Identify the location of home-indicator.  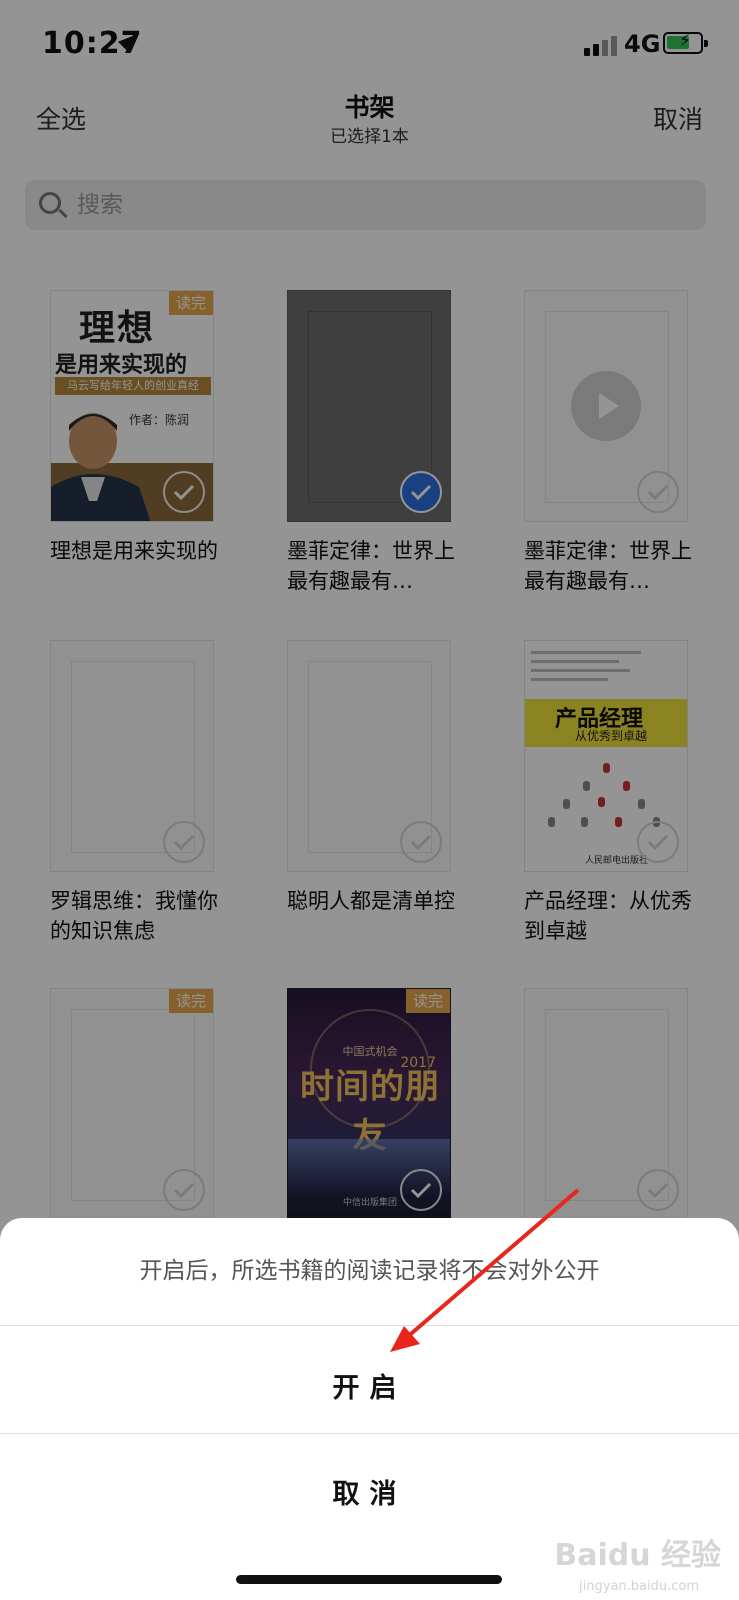
(369, 1579).